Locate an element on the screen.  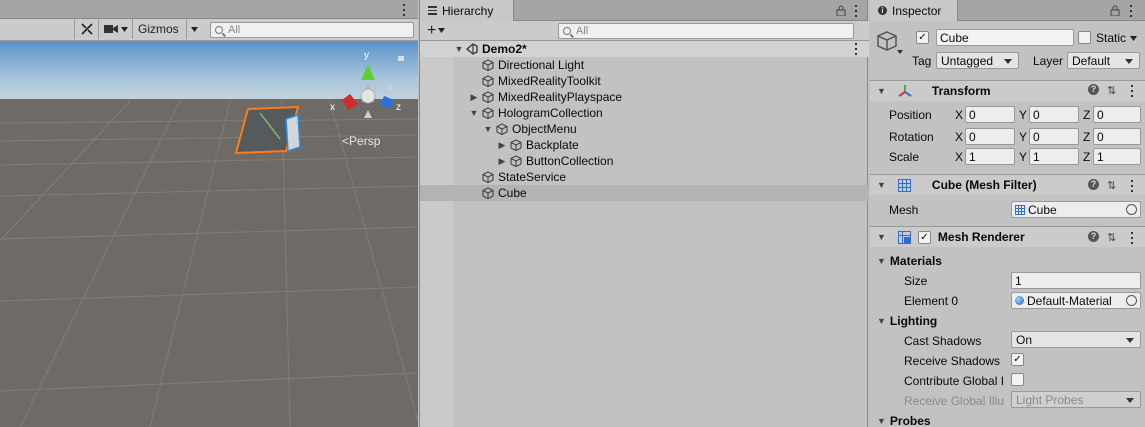
tag-dropdown: Untagged is located at coordinates (977, 60).